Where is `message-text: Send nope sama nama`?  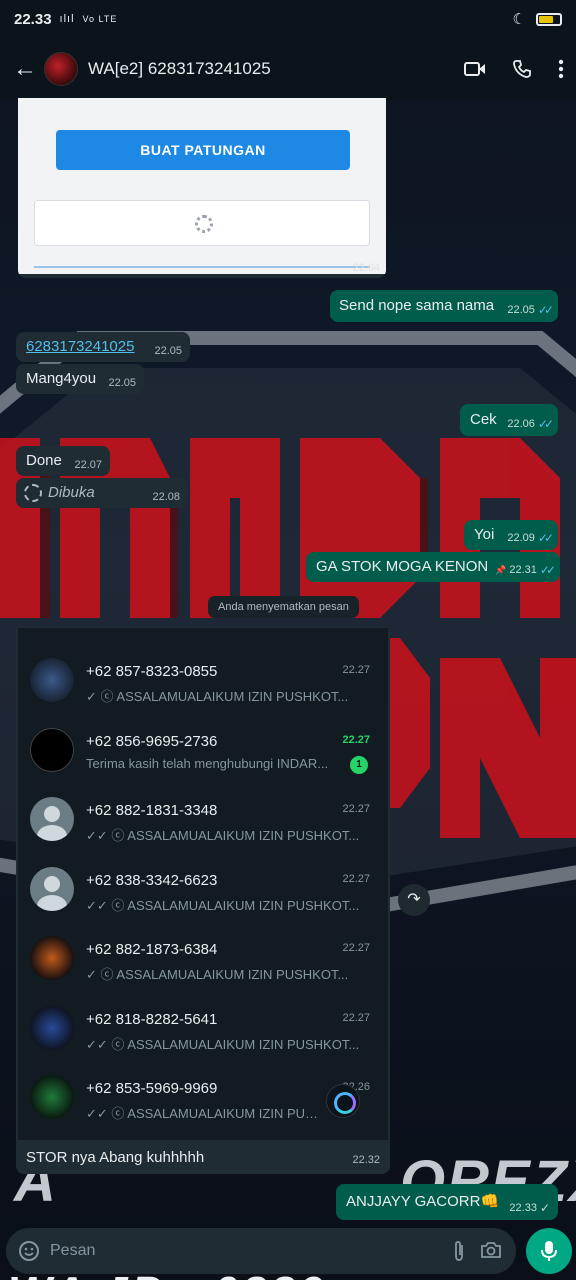
message-text: Send nope sama nama is located at coordinates (417, 305).